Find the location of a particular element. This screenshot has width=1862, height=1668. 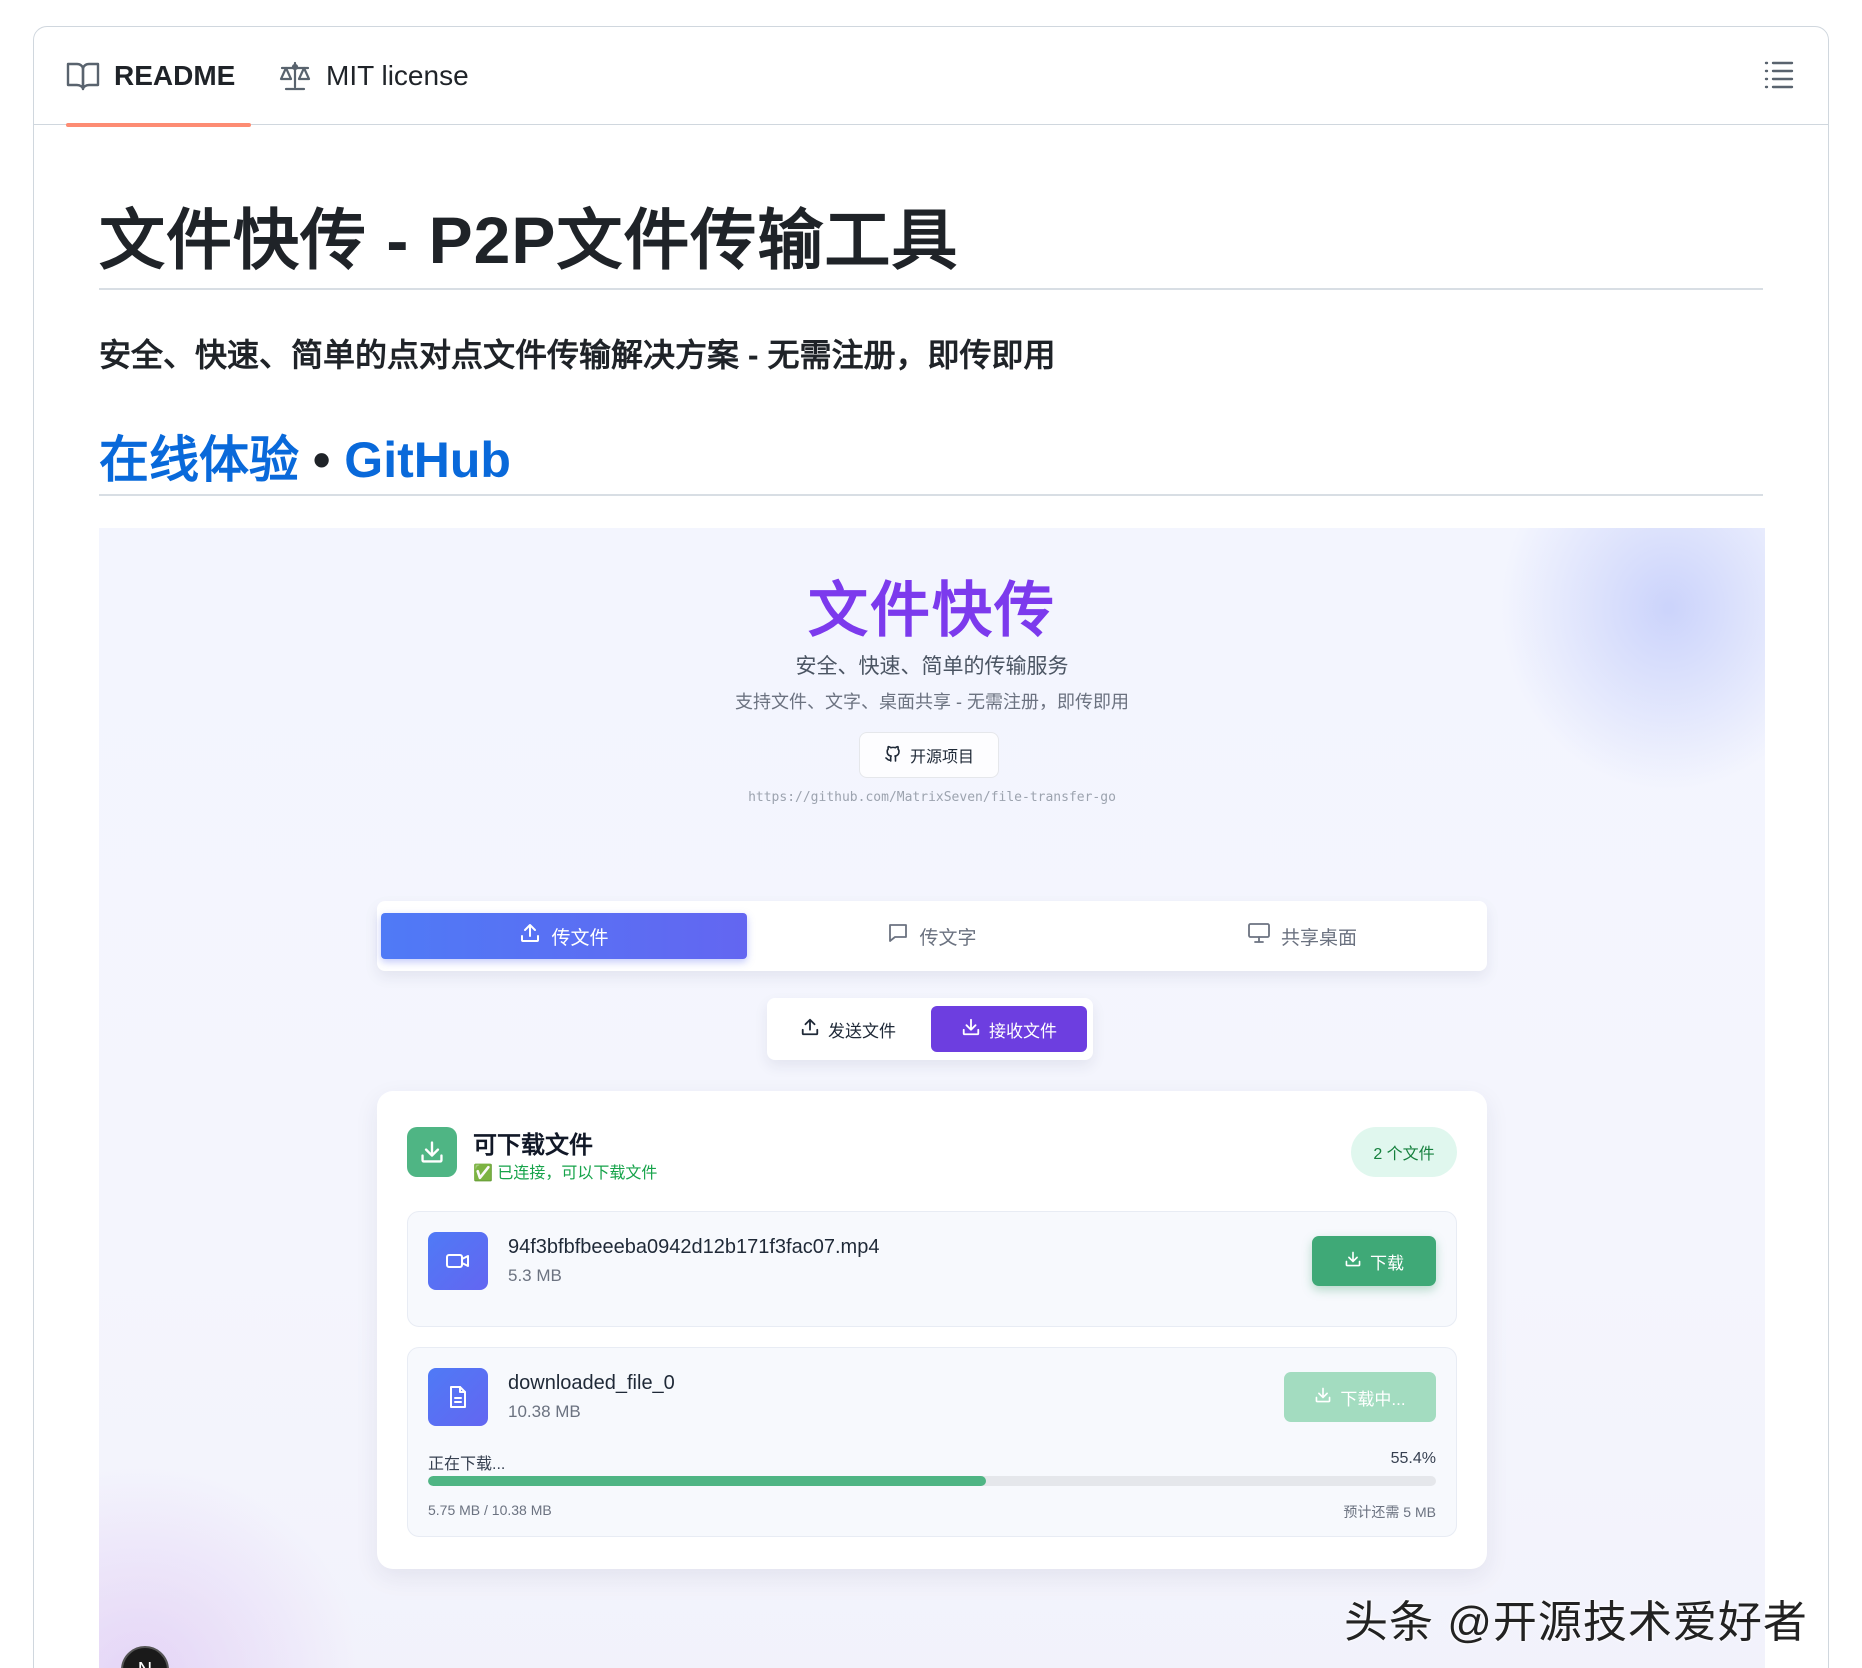

app-tagline: 安全、快速、简单的传输服务 is located at coordinates (932, 666).